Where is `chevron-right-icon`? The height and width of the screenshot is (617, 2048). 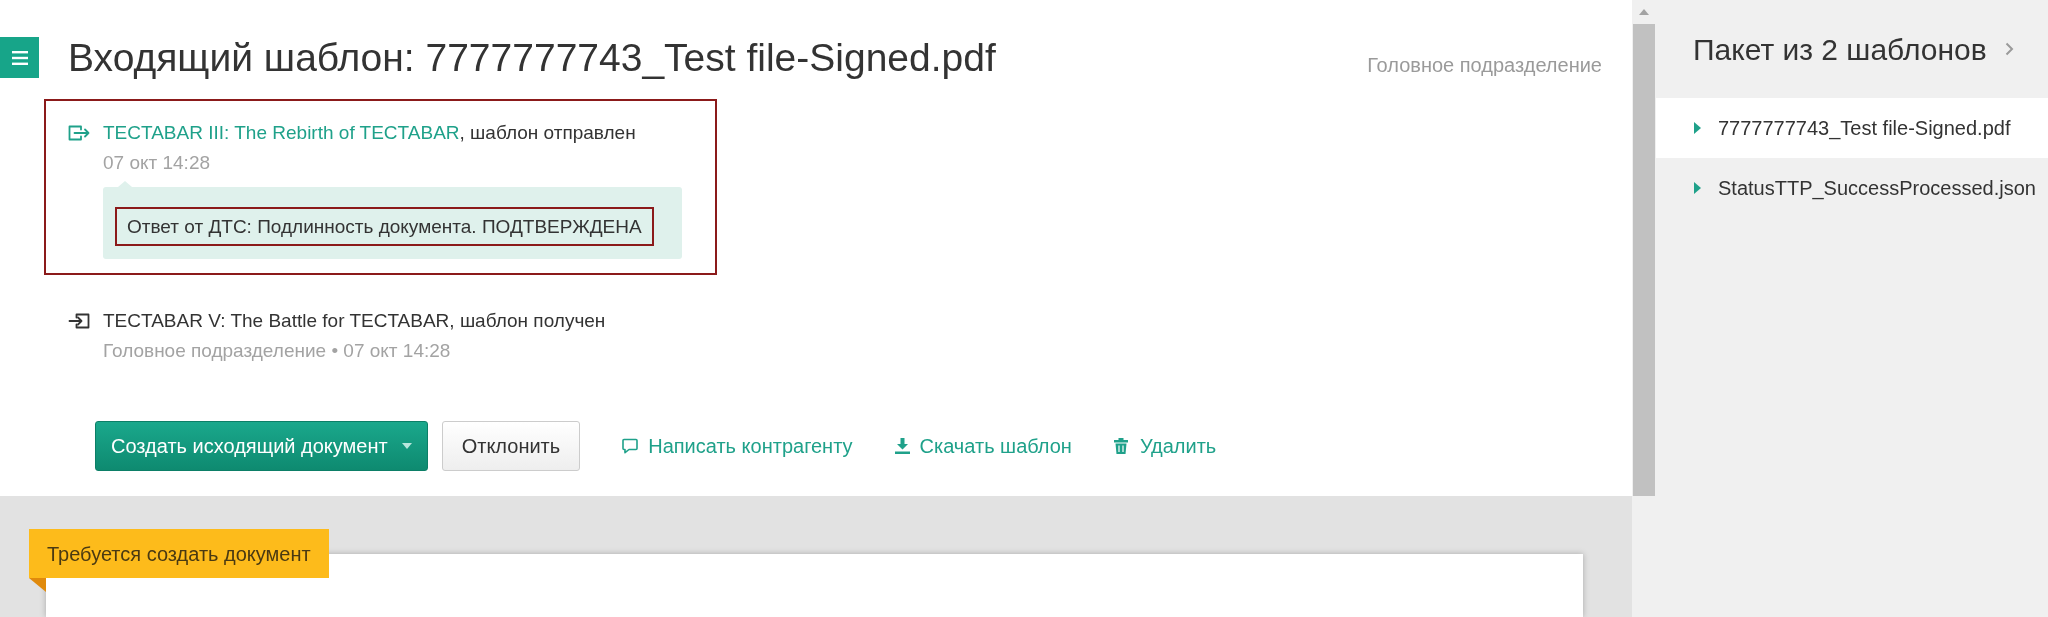
chevron-right-icon is located at coordinates (2009, 49).